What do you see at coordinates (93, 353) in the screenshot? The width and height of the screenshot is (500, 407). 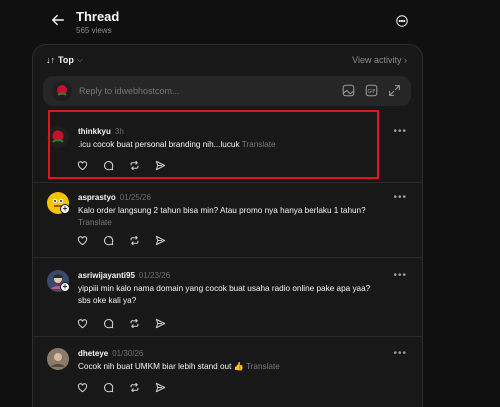 I see `username: dheteye` at bounding box center [93, 353].